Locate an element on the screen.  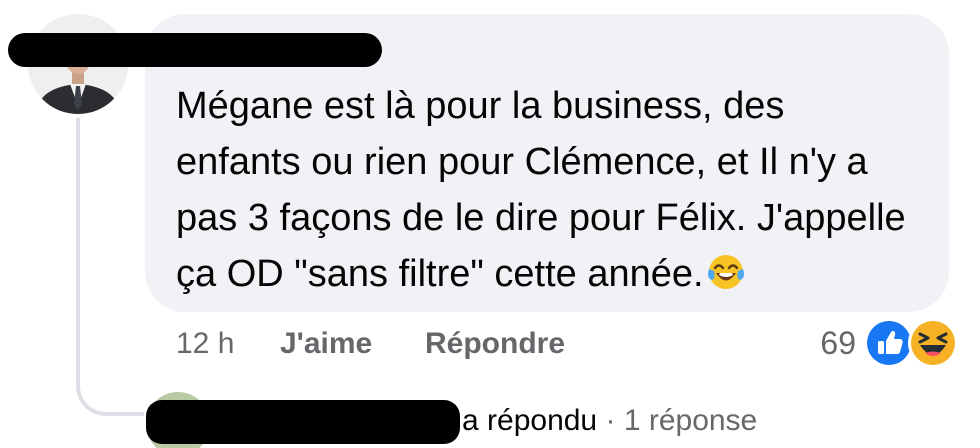
face-with-tears-of-joy-icon is located at coordinates (726, 272).